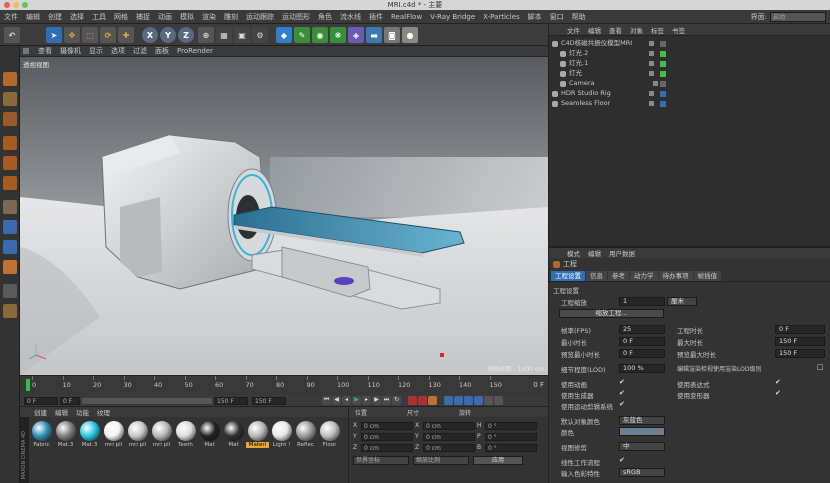 The image size is (830, 483). What do you see at coordinates (186, 35) in the screenshot?
I see `z-axis-lock-icon: Z` at bounding box center [186, 35].